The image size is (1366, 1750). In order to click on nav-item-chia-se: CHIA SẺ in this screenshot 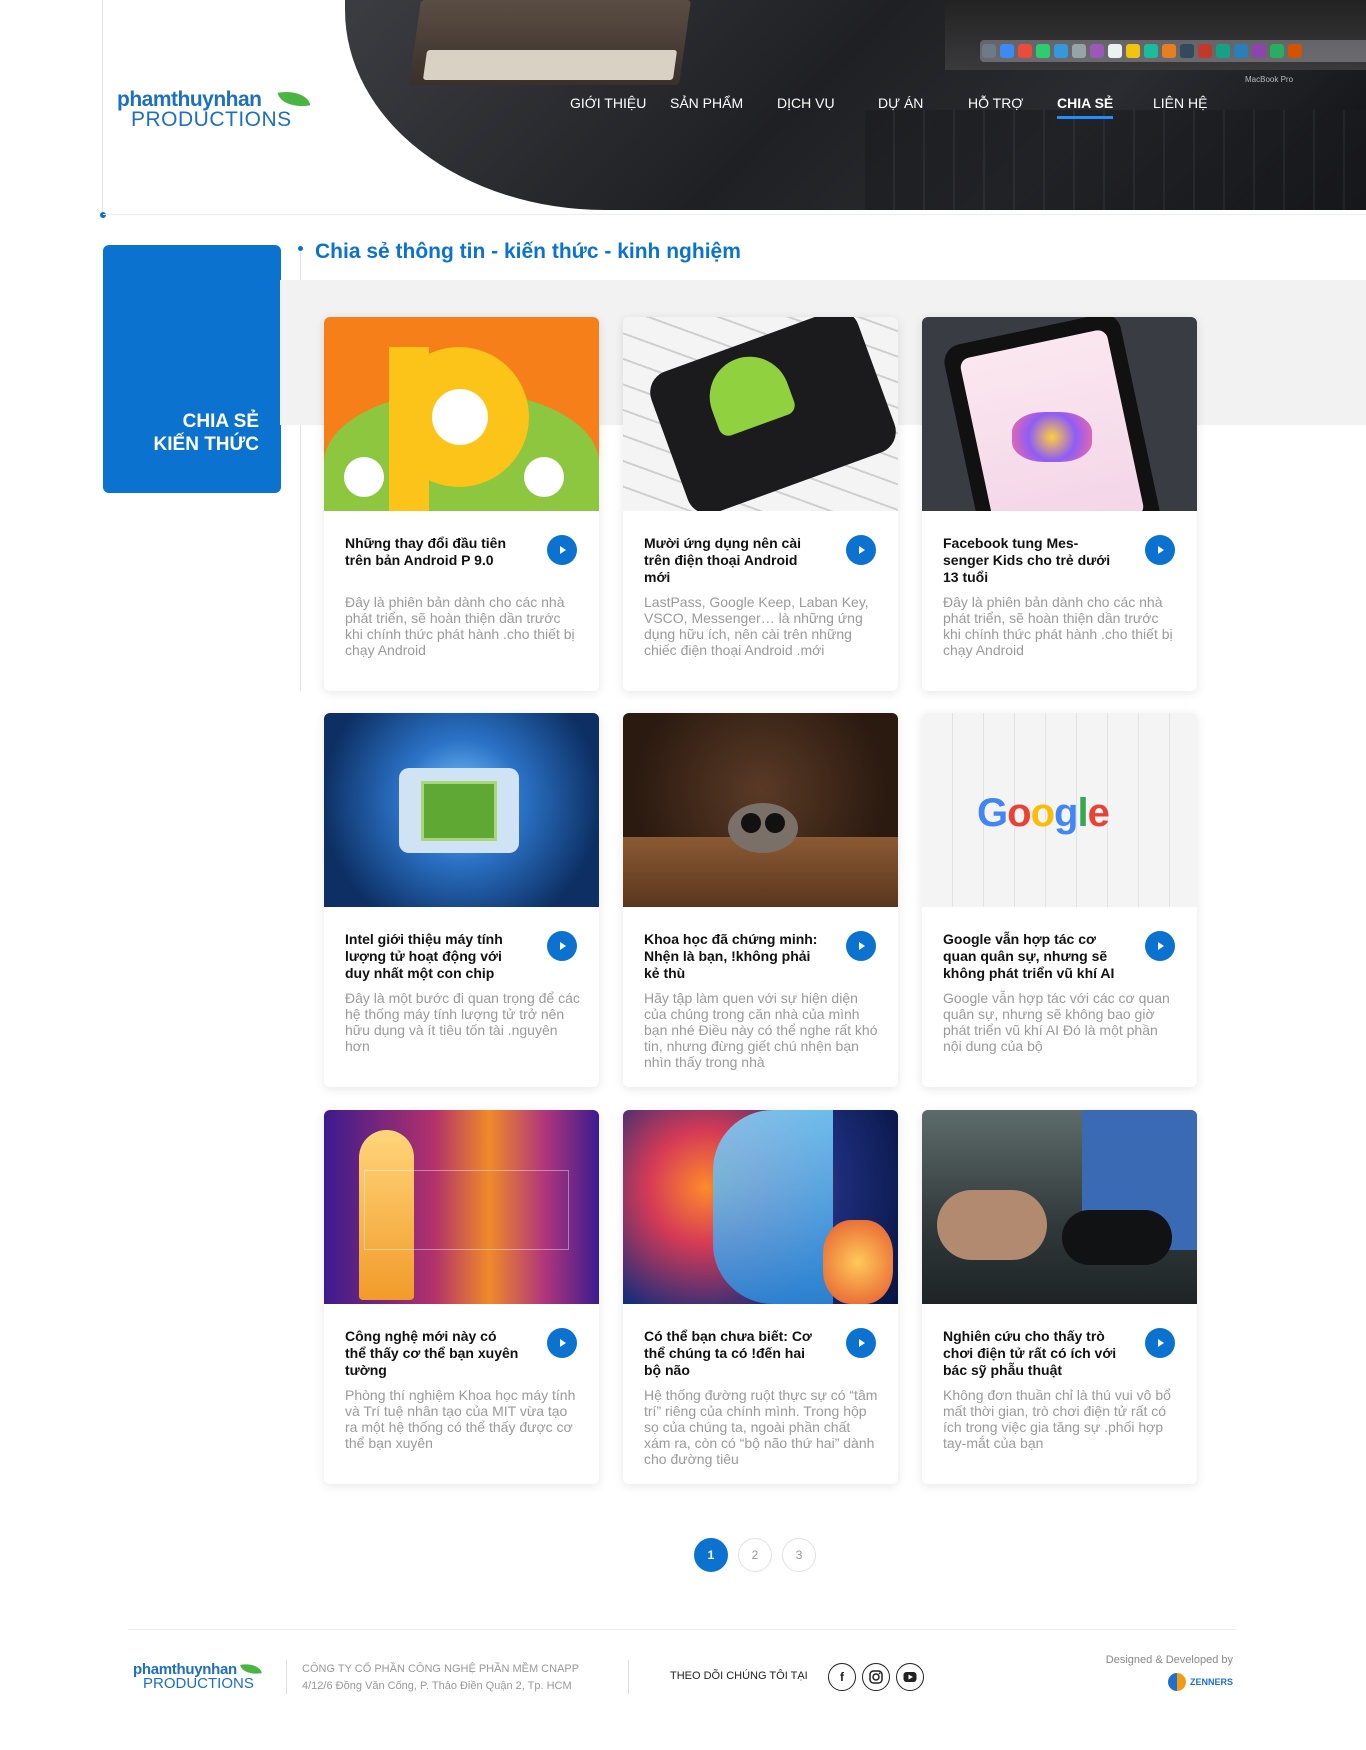, I will do `click(1085, 107)`.